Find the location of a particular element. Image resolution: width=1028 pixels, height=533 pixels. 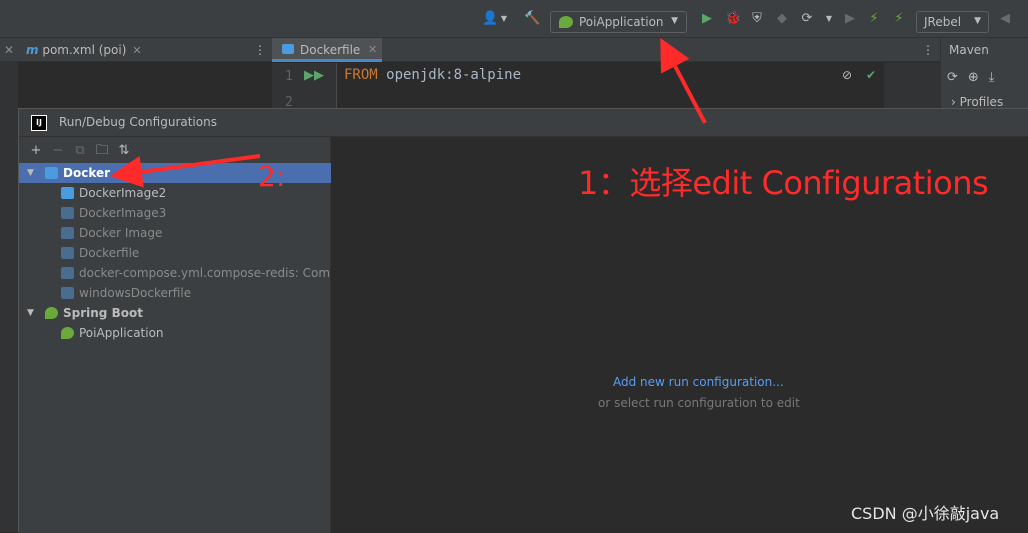

annotation-step-1: 1：选择edit Configurations is located at coordinates (783, 183).